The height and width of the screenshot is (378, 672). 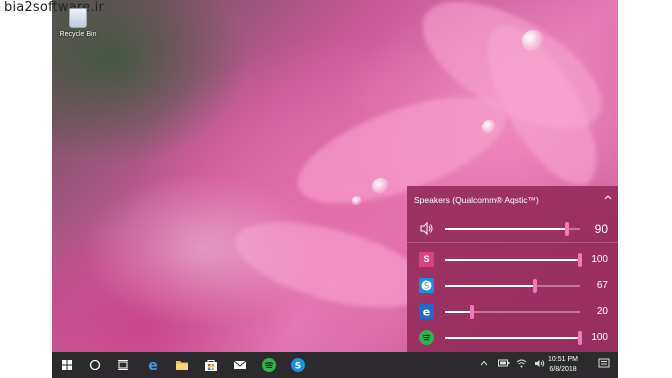 I want to click on master-volume-row: 90, so click(x=512, y=229).